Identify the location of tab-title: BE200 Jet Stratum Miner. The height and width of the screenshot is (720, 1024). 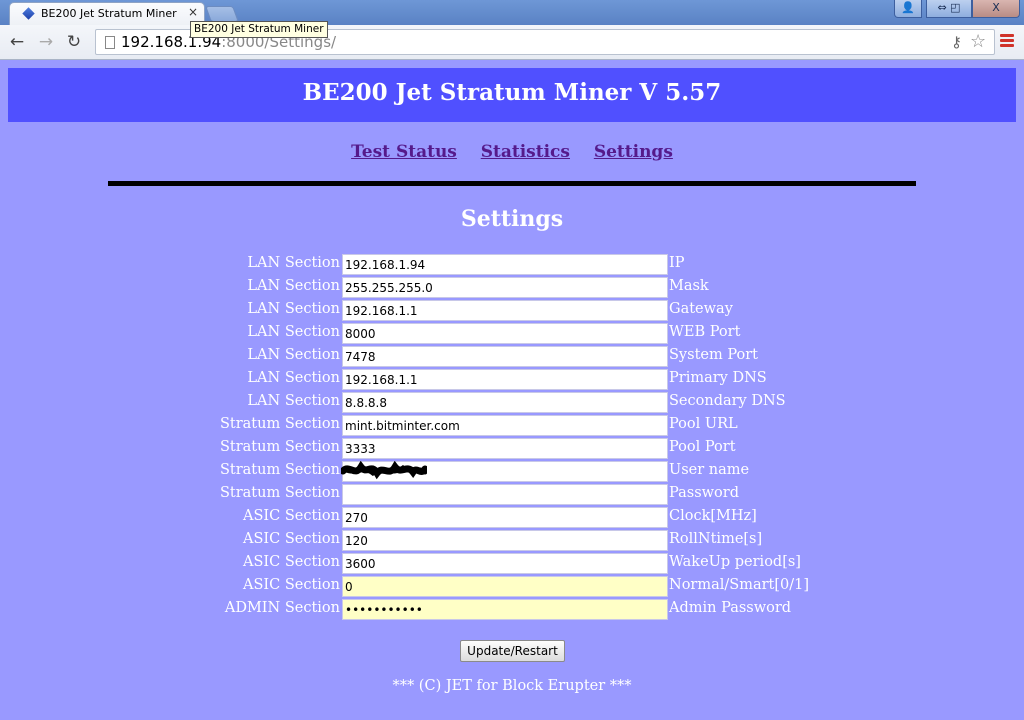
(109, 13).